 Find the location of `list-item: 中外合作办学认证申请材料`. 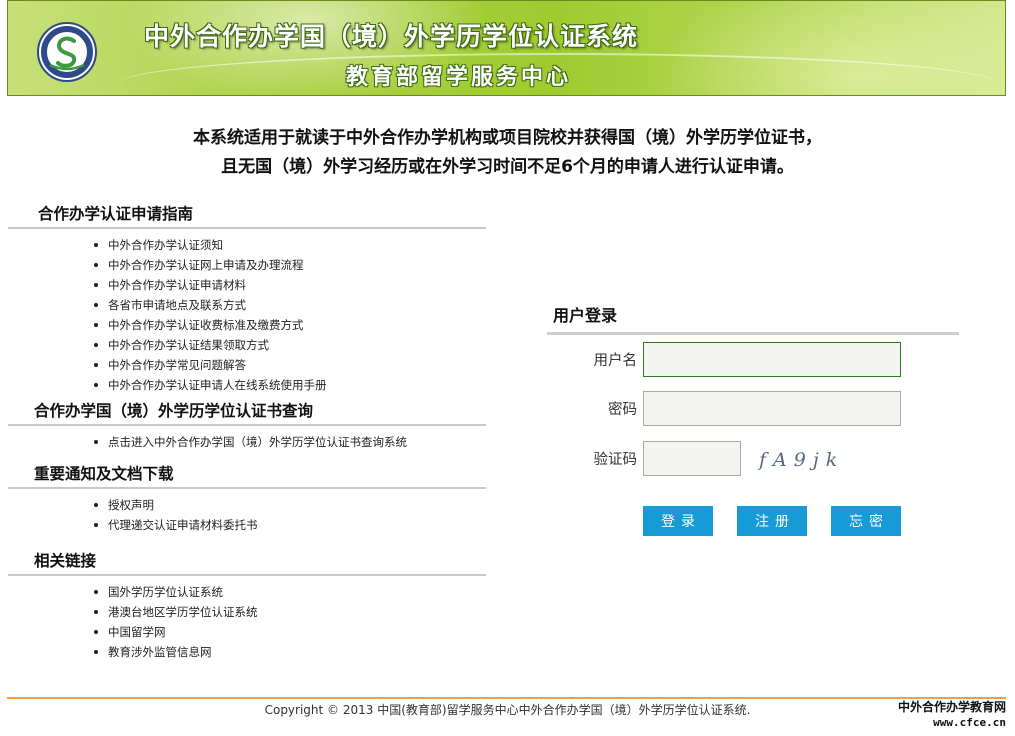

list-item: 中外合作办学认证申请材料 is located at coordinates (290, 285).